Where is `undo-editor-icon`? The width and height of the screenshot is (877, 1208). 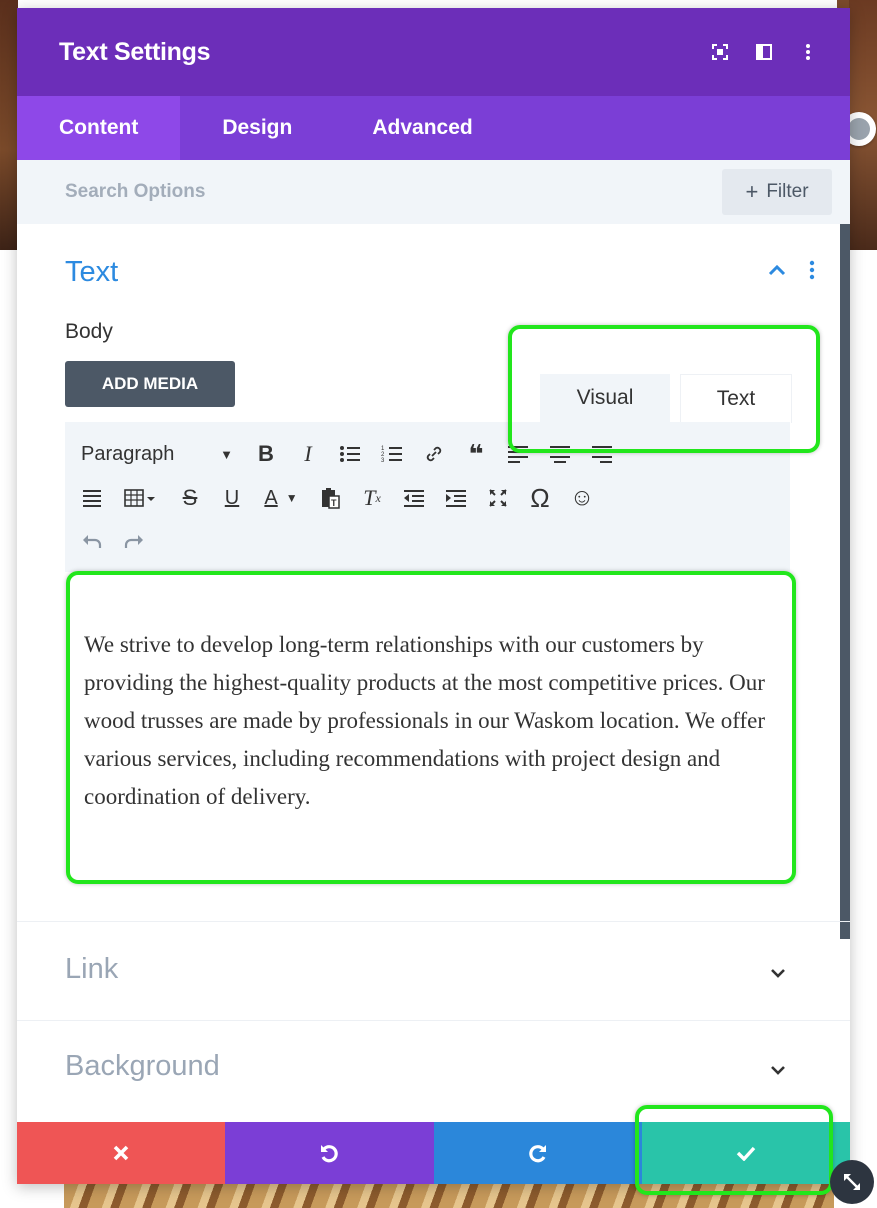
undo-editor-icon is located at coordinates (92, 542).